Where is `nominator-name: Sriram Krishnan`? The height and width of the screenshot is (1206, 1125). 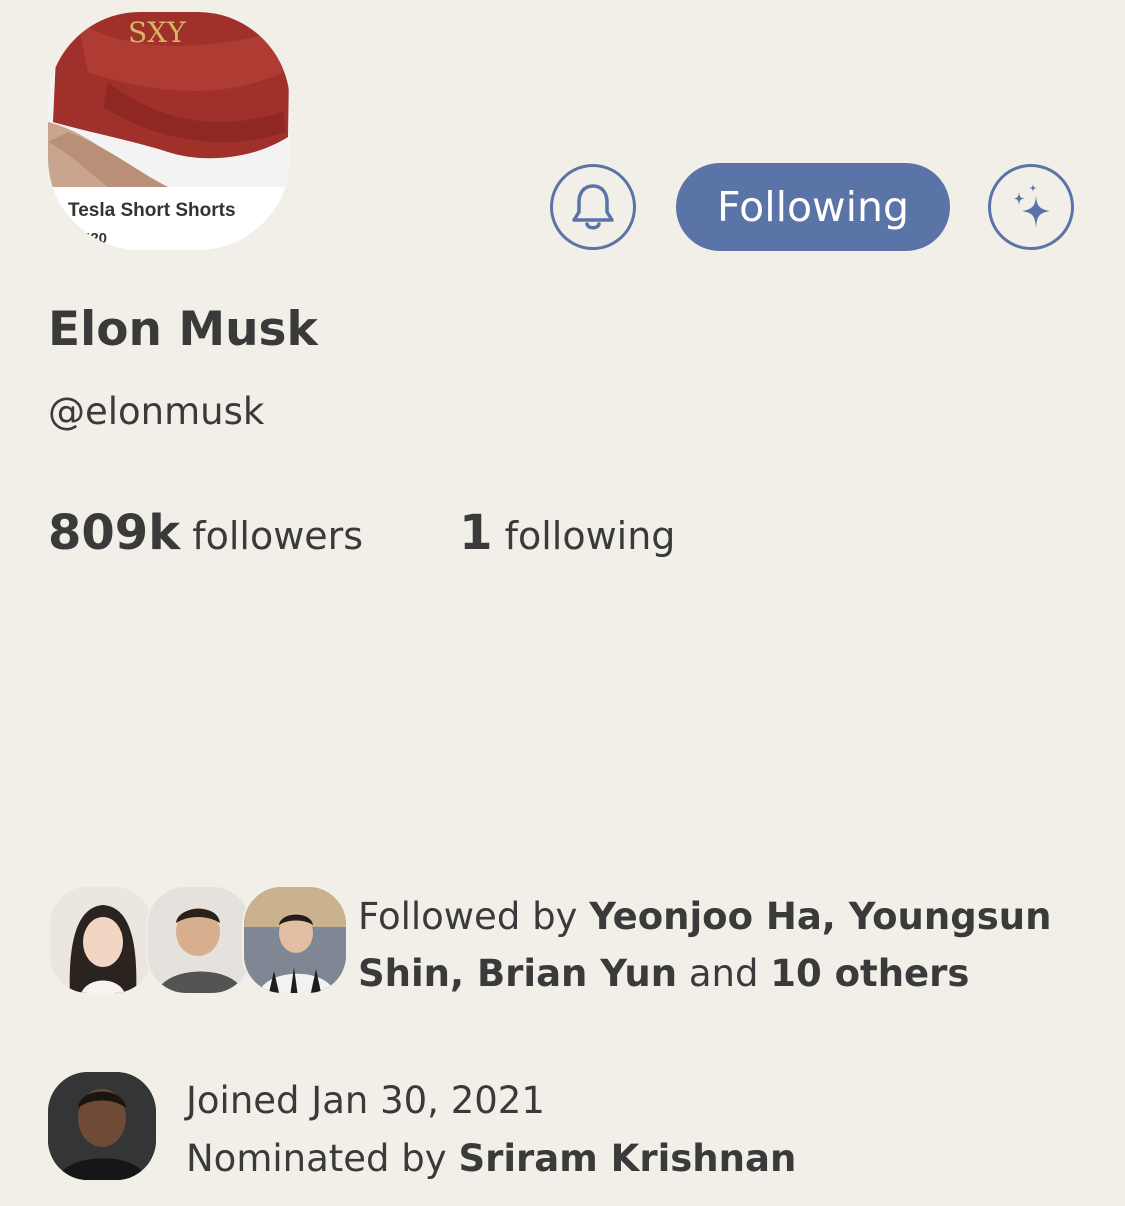
nominator-name: Sriram Krishnan is located at coordinates (627, 1158).